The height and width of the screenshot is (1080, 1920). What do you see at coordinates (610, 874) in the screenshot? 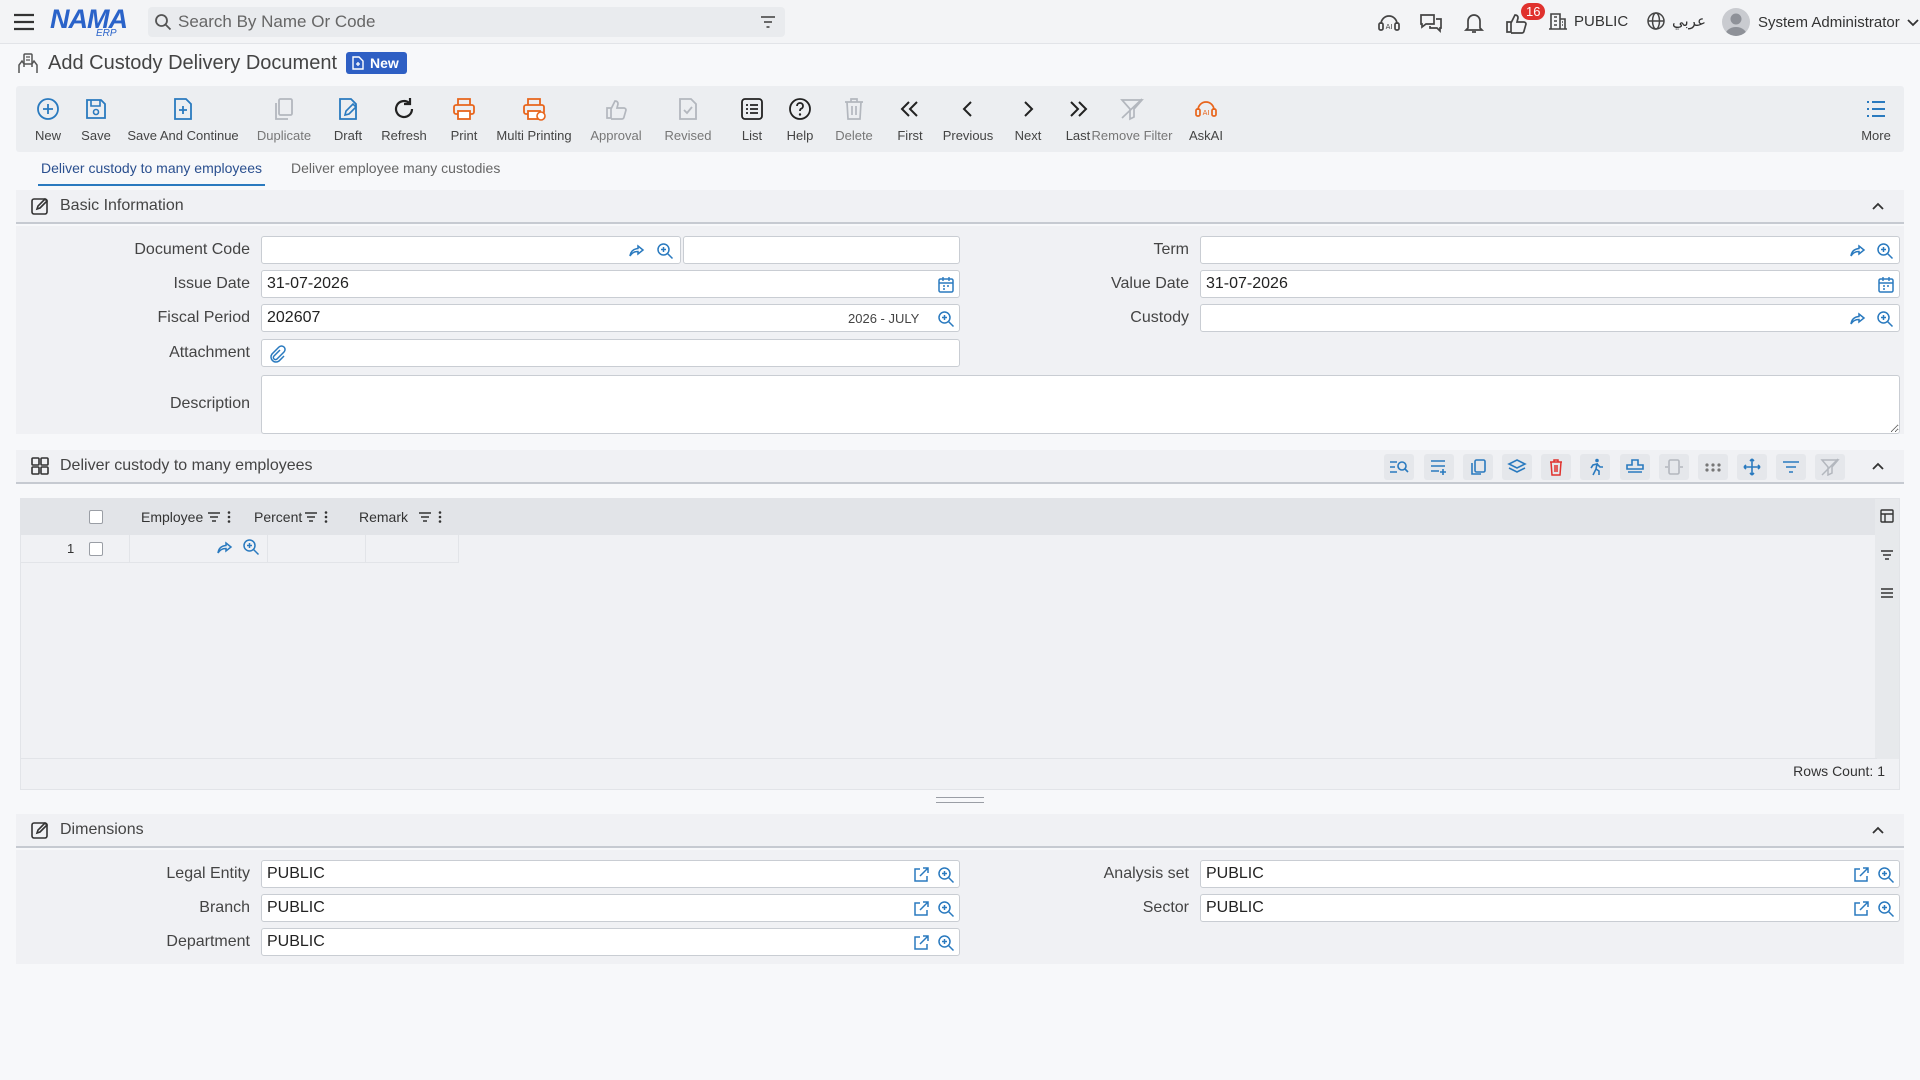
I see `legal-entity-field: PUBLIC` at bounding box center [610, 874].